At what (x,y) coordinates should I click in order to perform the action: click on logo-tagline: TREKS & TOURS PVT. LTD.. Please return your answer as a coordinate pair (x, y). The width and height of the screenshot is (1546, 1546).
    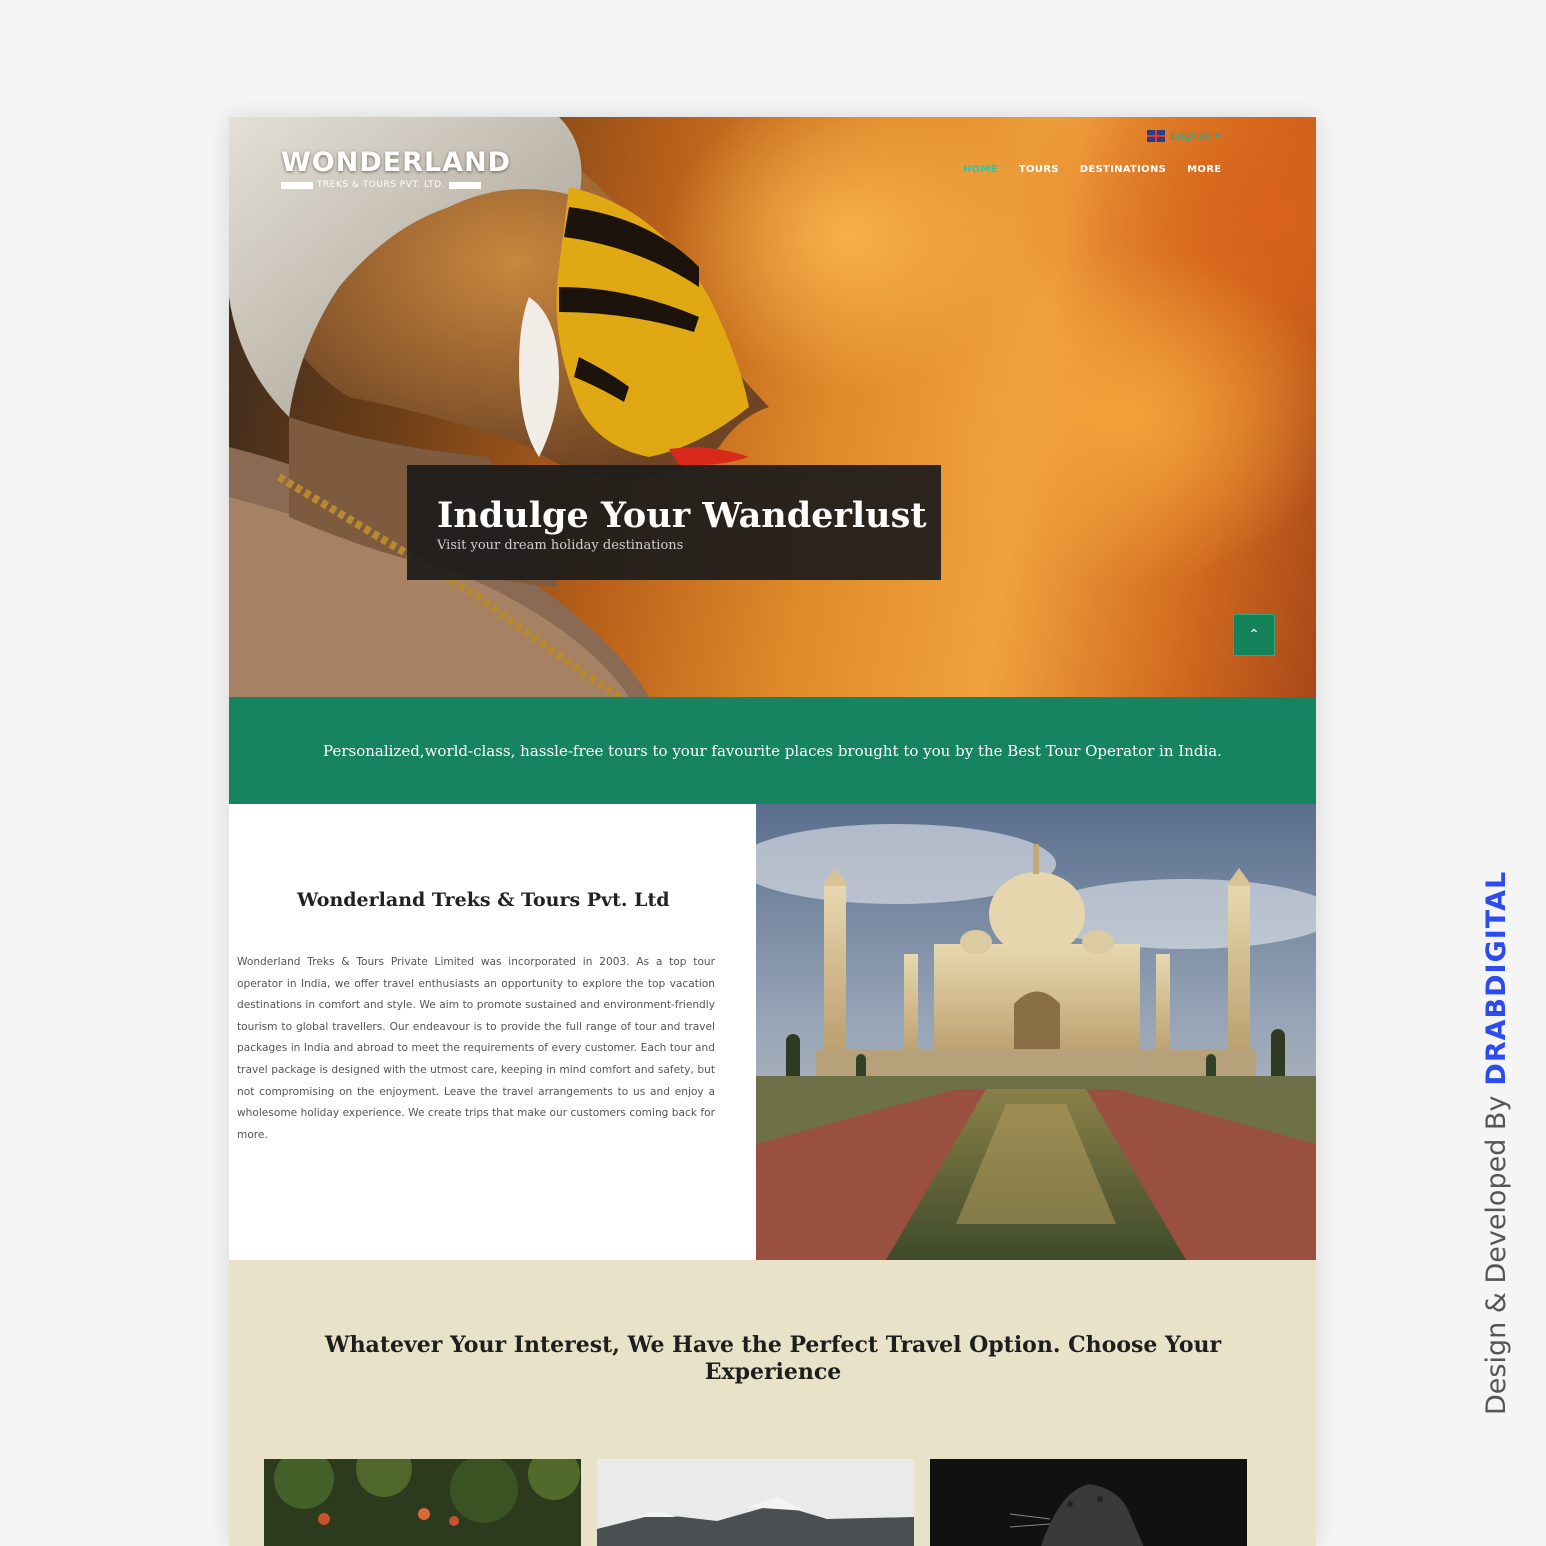
    Looking at the image, I should click on (381, 185).